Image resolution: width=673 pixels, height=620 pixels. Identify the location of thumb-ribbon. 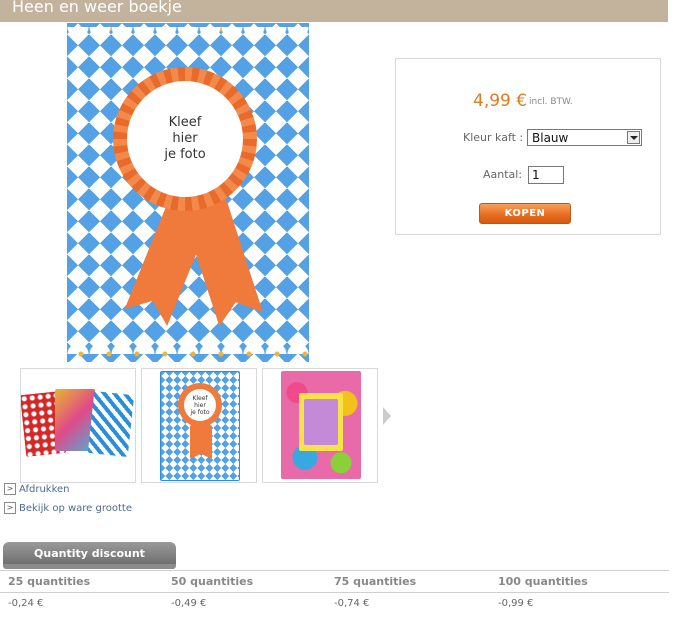
(201, 442).